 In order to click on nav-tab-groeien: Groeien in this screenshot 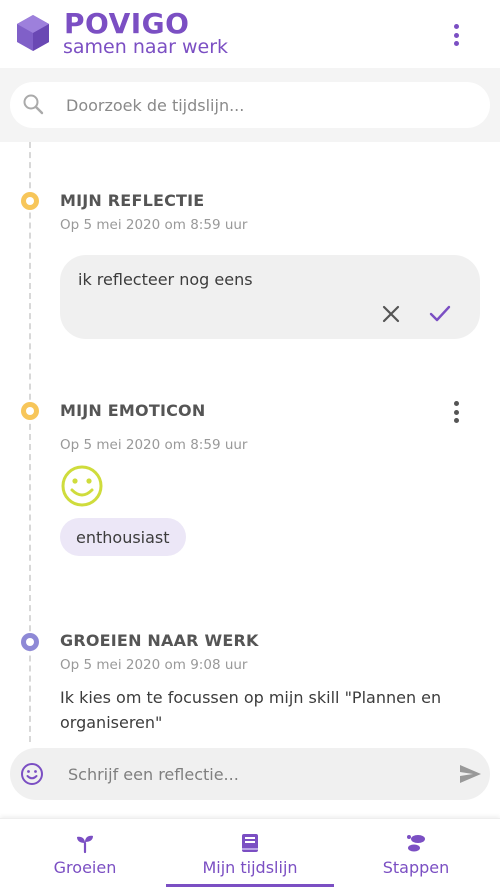, I will do `click(85, 853)`.